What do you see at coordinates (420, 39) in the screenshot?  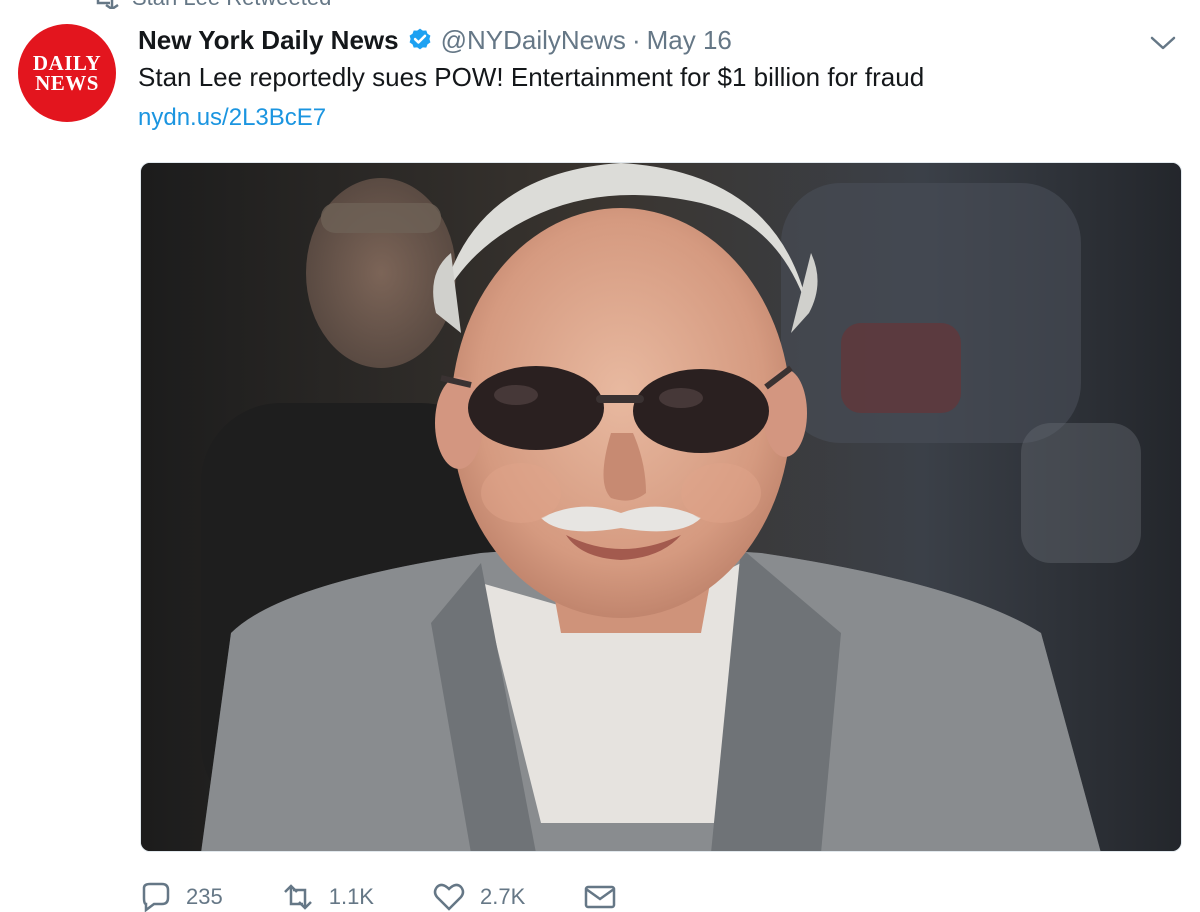 I see `verified-badge-icon` at bounding box center [420, 39].